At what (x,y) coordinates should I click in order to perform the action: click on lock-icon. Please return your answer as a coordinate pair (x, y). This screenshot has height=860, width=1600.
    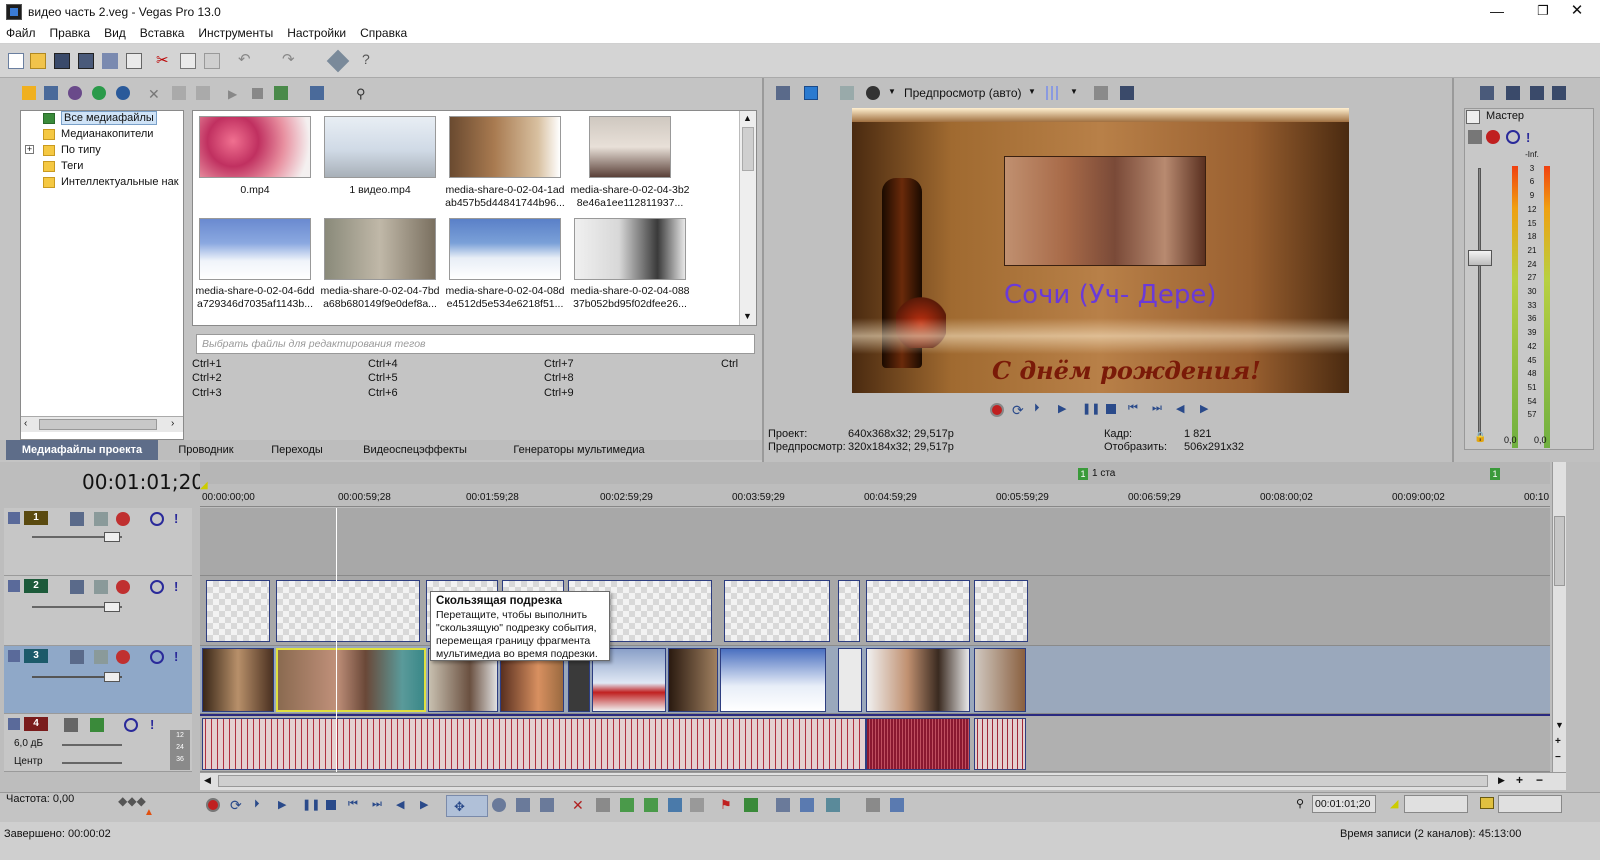
    Looking at the image, I should click on (697, 805).